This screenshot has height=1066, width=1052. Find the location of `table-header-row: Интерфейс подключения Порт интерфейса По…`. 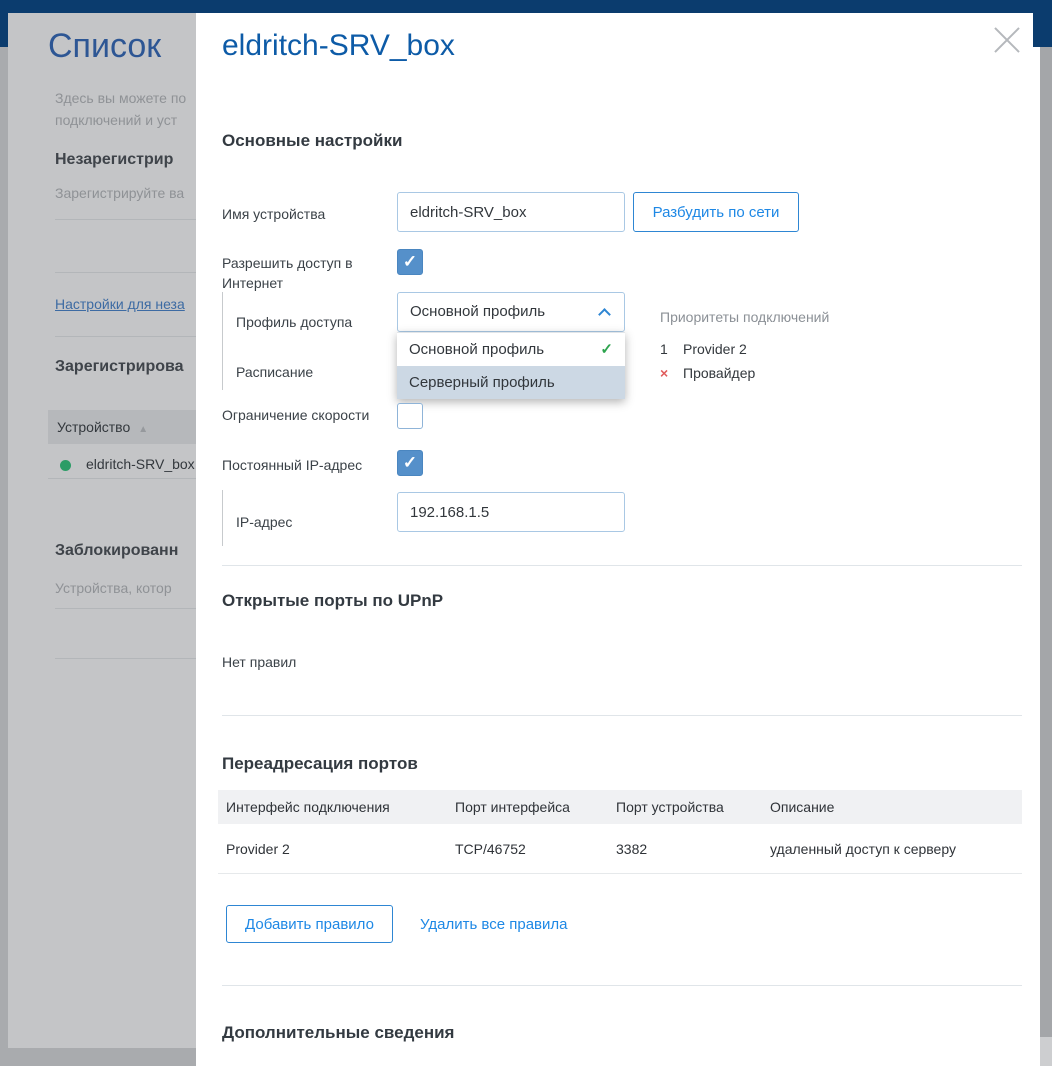

table-header-row: Интерфейс подключения Порт интерфейса По… is located at coordinates (620, 807).